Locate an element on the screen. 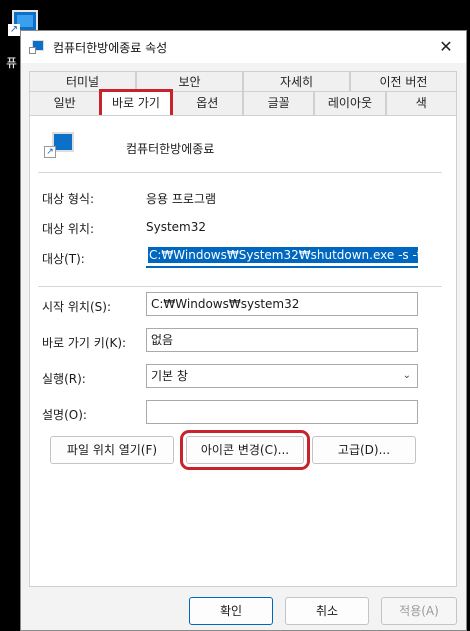 This screenshot has width=470, height=631. desktop-shortcut-label: 퓨 is located at coordinates (12, 63).